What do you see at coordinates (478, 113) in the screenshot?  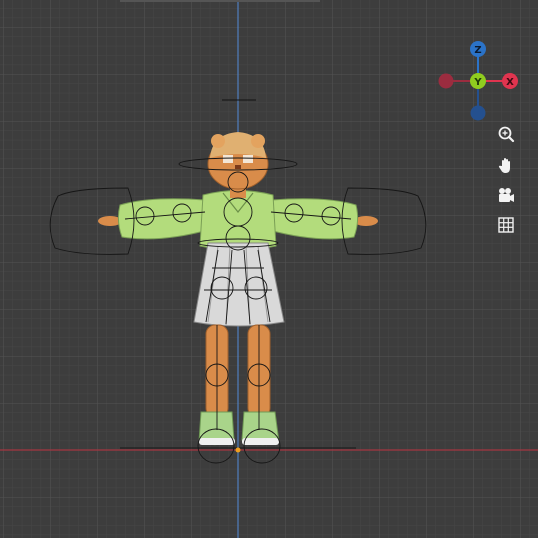 I see `gizmo-neg-z-button` at bounding box center [478, 113].